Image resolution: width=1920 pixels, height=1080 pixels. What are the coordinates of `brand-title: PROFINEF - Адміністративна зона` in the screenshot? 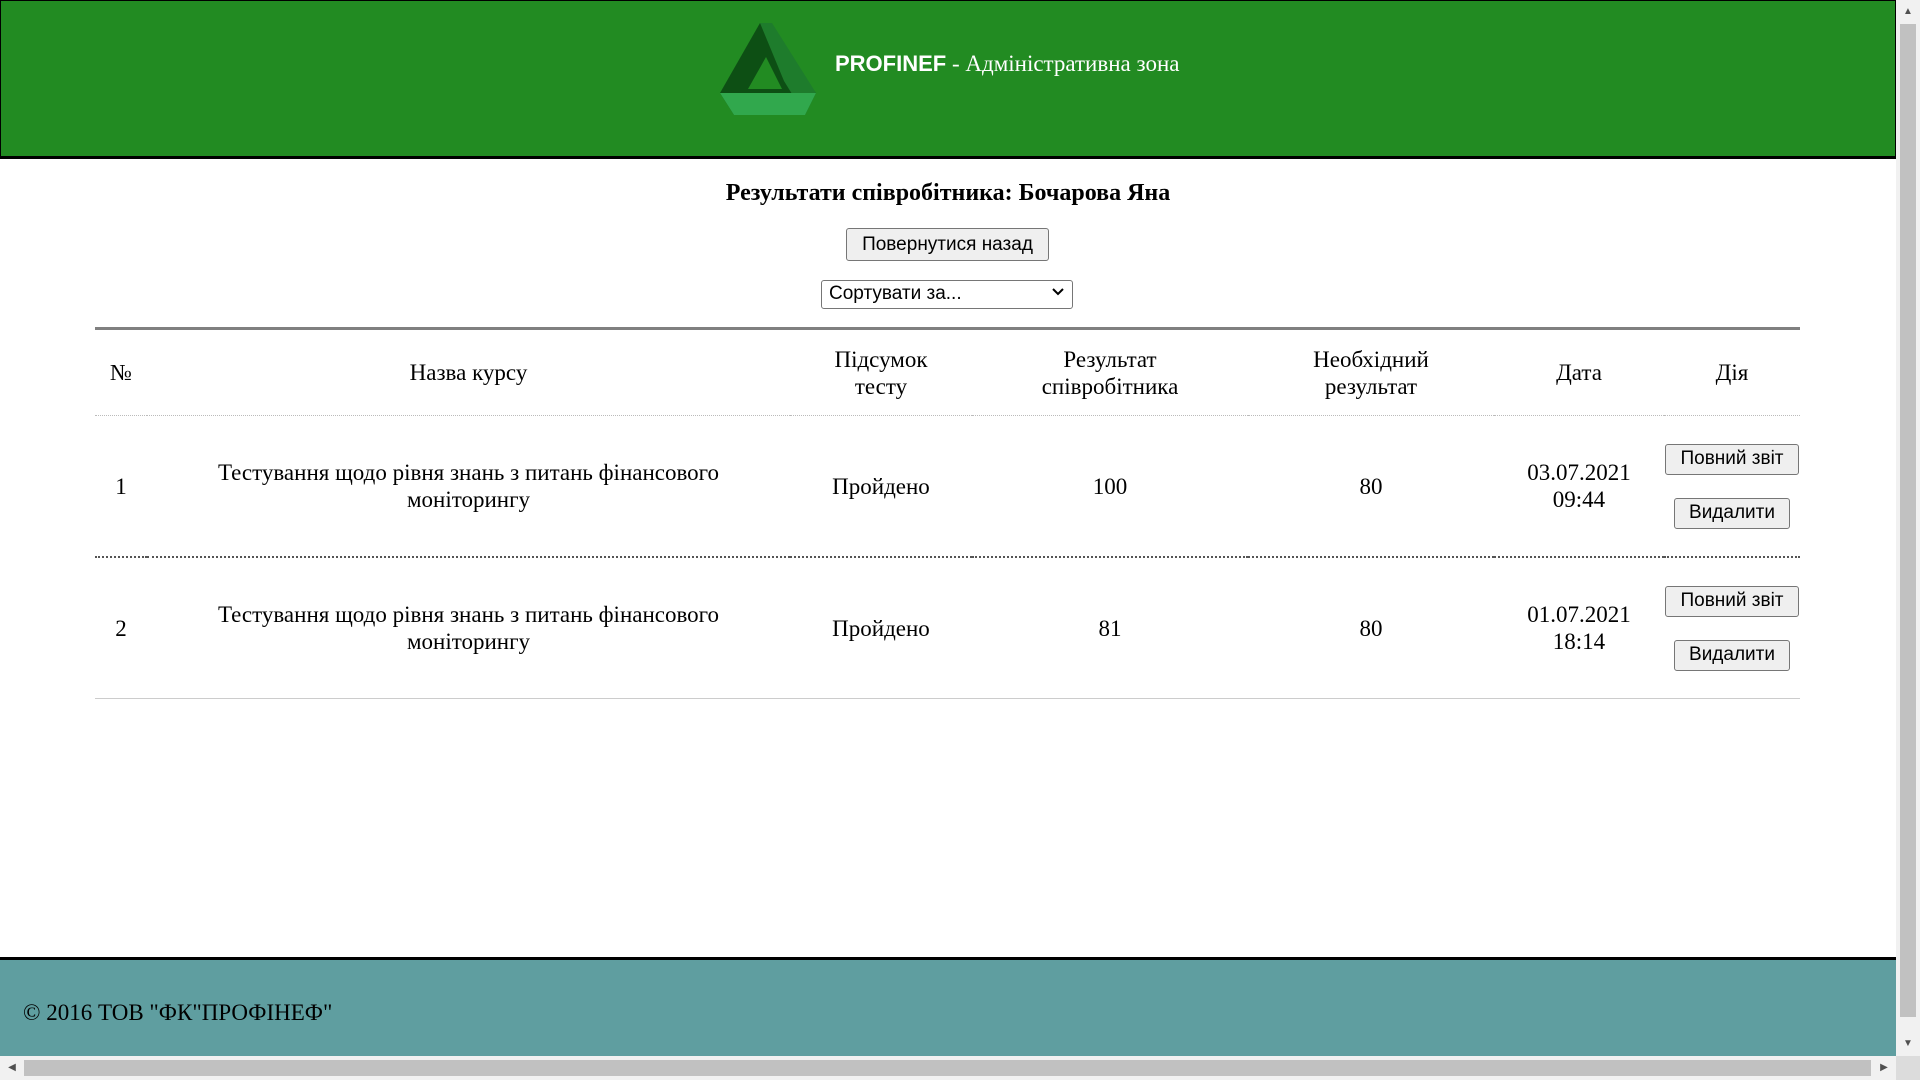 It's located at (1007, 64).